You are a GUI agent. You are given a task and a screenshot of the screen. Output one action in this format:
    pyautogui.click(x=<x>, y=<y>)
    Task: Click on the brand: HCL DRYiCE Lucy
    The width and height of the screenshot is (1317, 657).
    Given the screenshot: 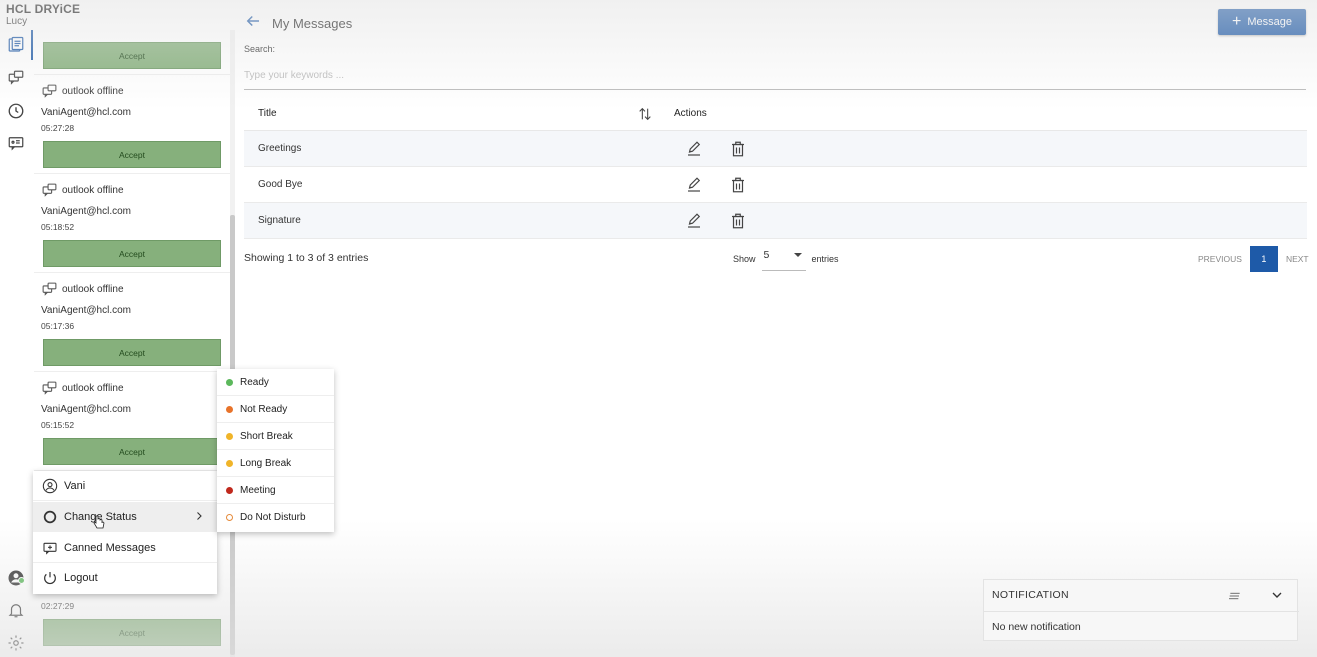 What is the action you would take?
    pyautogui.click(x=51, y=14)
    